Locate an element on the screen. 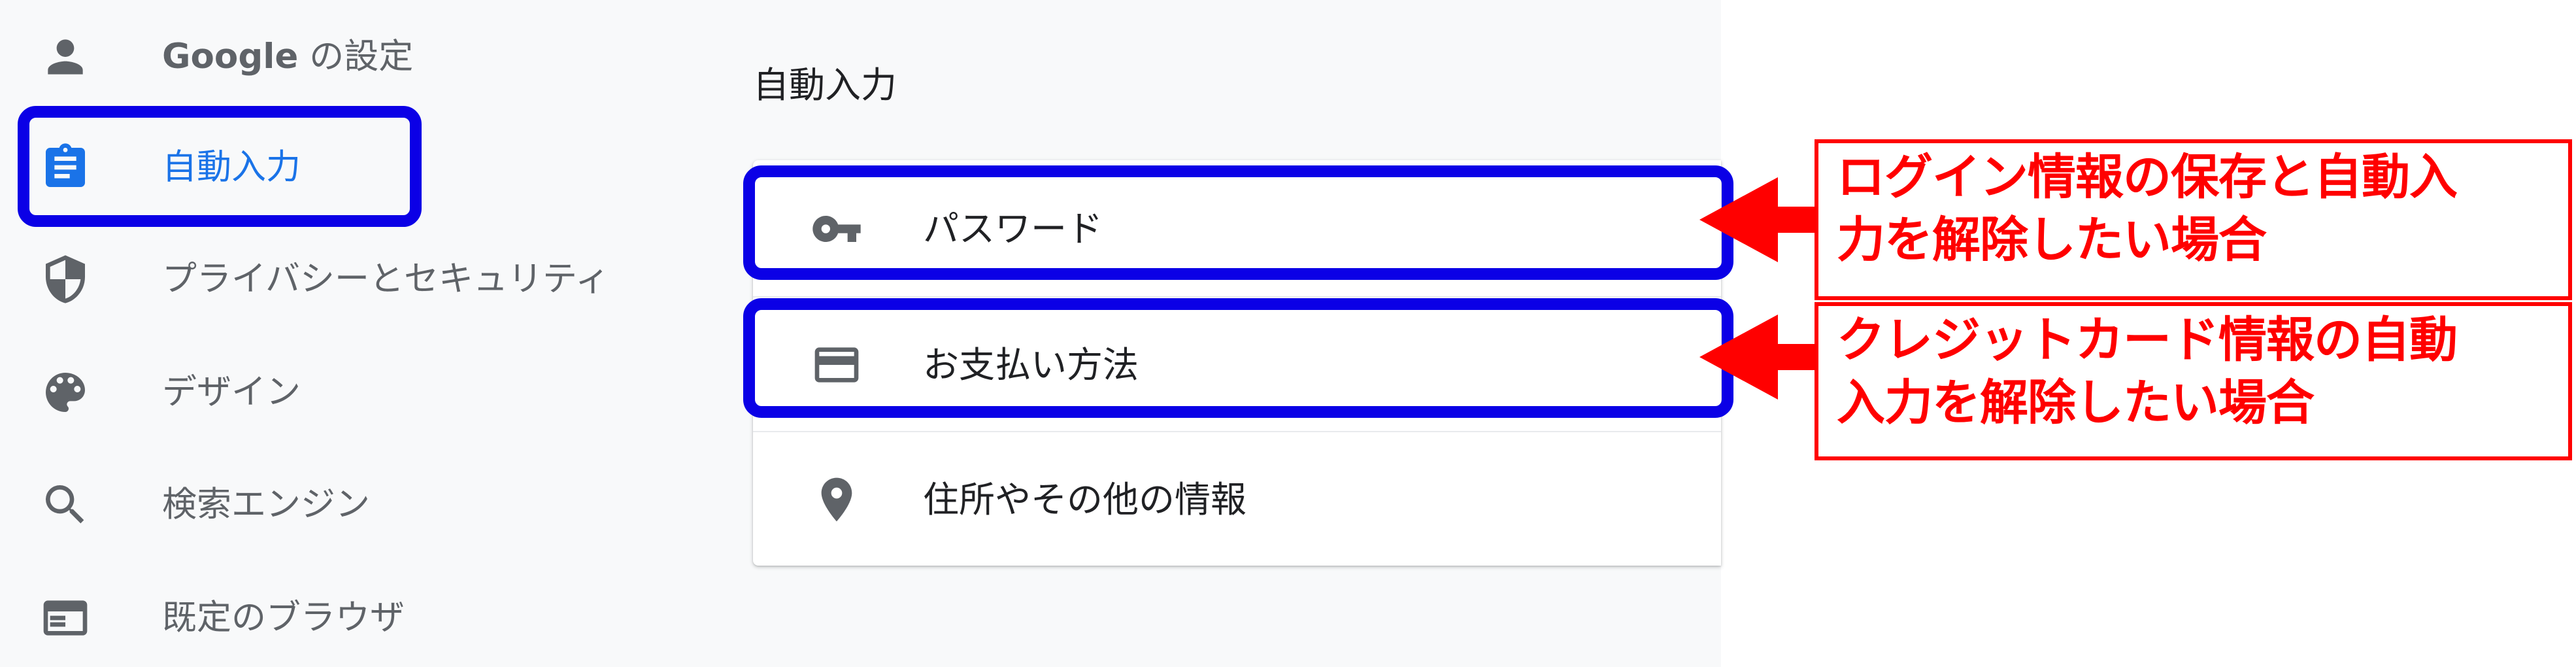 Image resolution: width=2576 pixels, height=667 pixels. callout-passwords: ログイン情報の保存と自動入 力を解除したい場合 is located at coordinates (2193, 219).